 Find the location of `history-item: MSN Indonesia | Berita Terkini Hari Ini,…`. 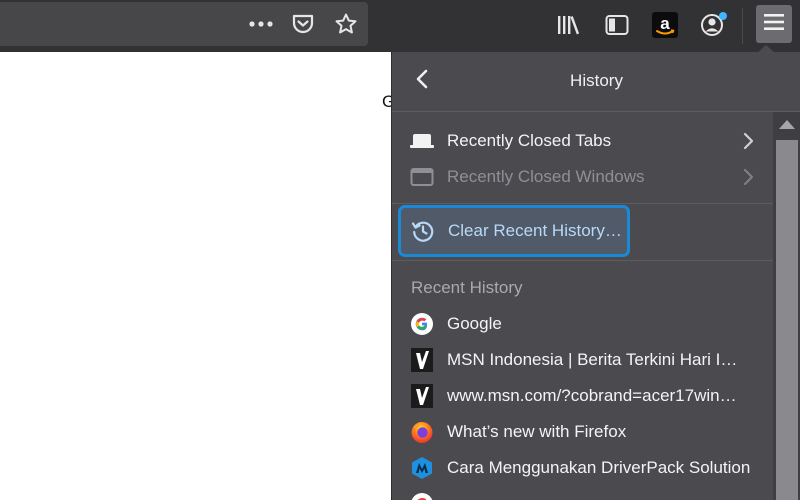

history-item: MSN Indonesia | Berita Terkini Hari Ini,… is located at coordinates (582, 360).